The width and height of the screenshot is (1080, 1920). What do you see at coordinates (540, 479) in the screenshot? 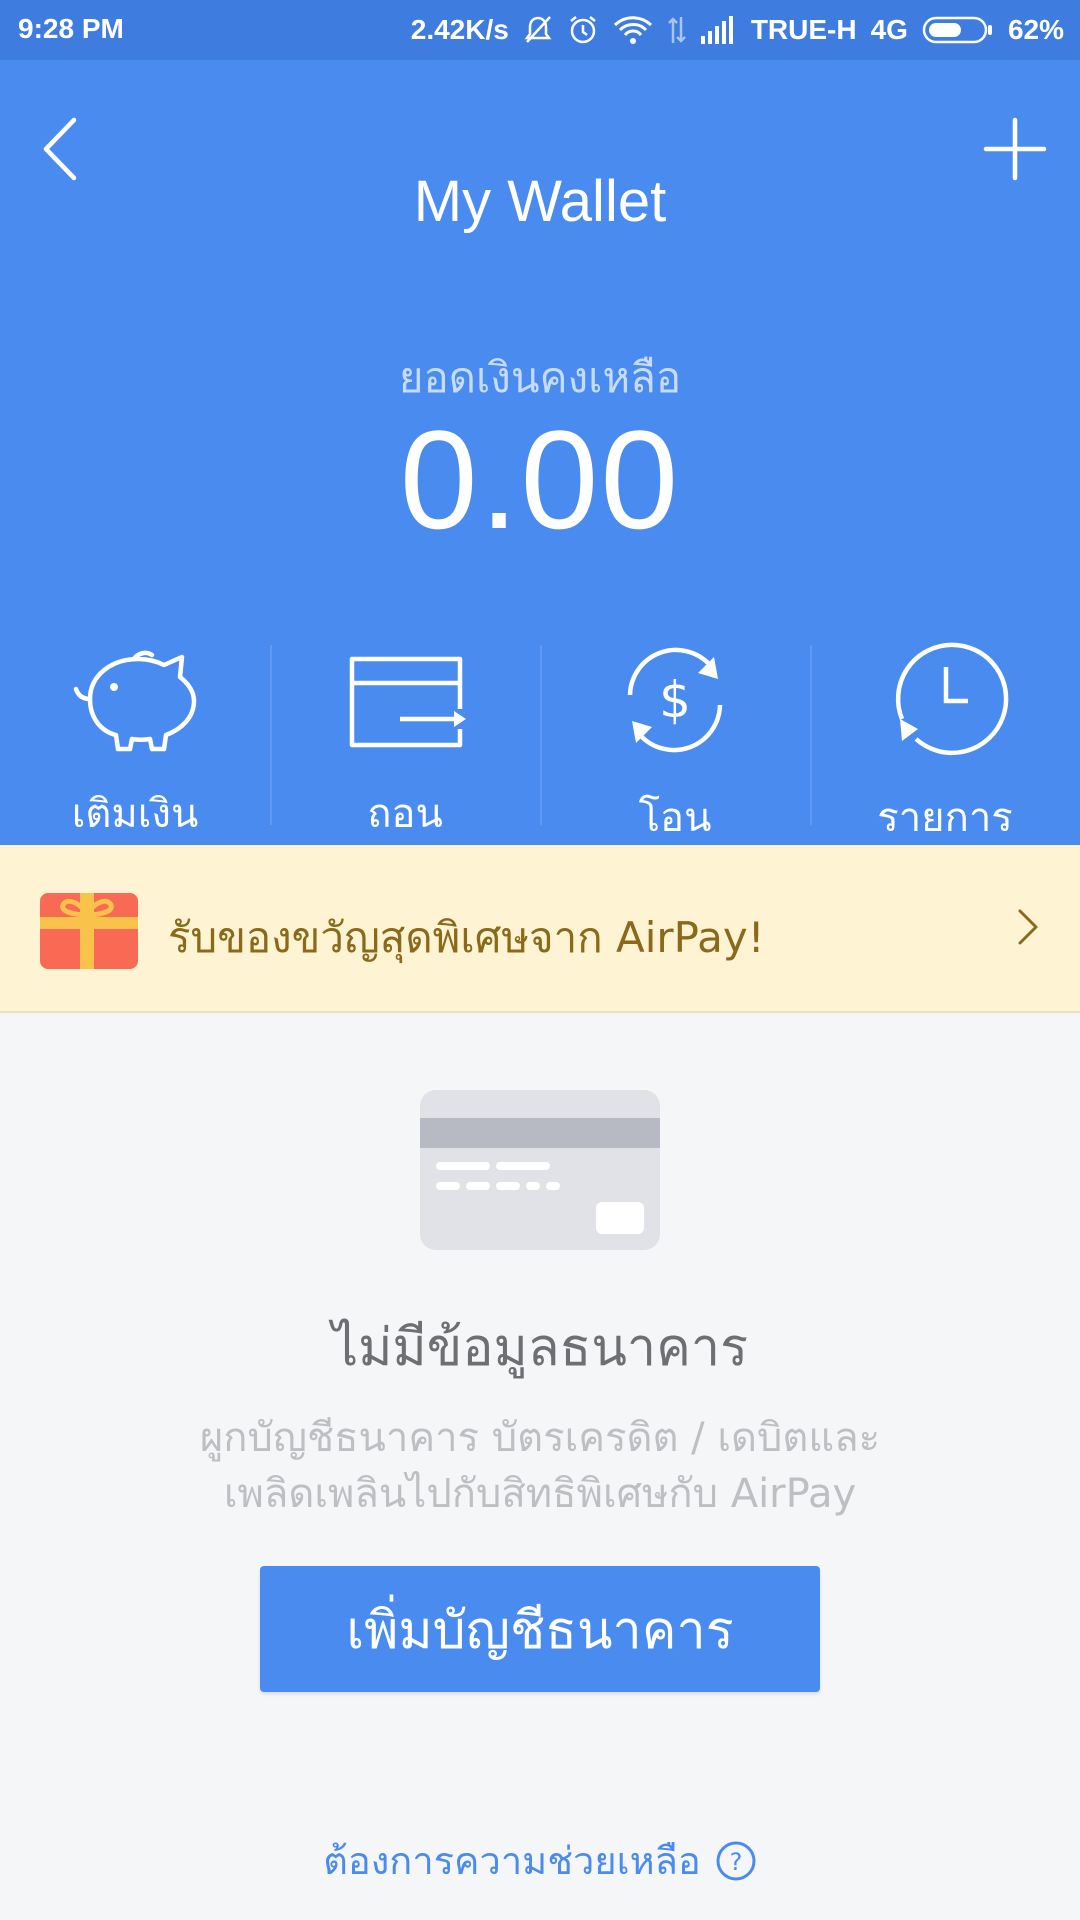
I see `balance-amount: 0.00` at bounding box center [540, 479].